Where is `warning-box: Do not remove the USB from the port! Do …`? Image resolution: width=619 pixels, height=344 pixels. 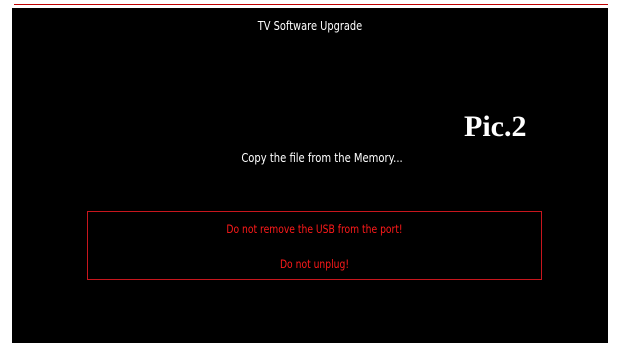
warning-box: Do not remove the USB from the port! Do … is located at coordinates (314, 245).